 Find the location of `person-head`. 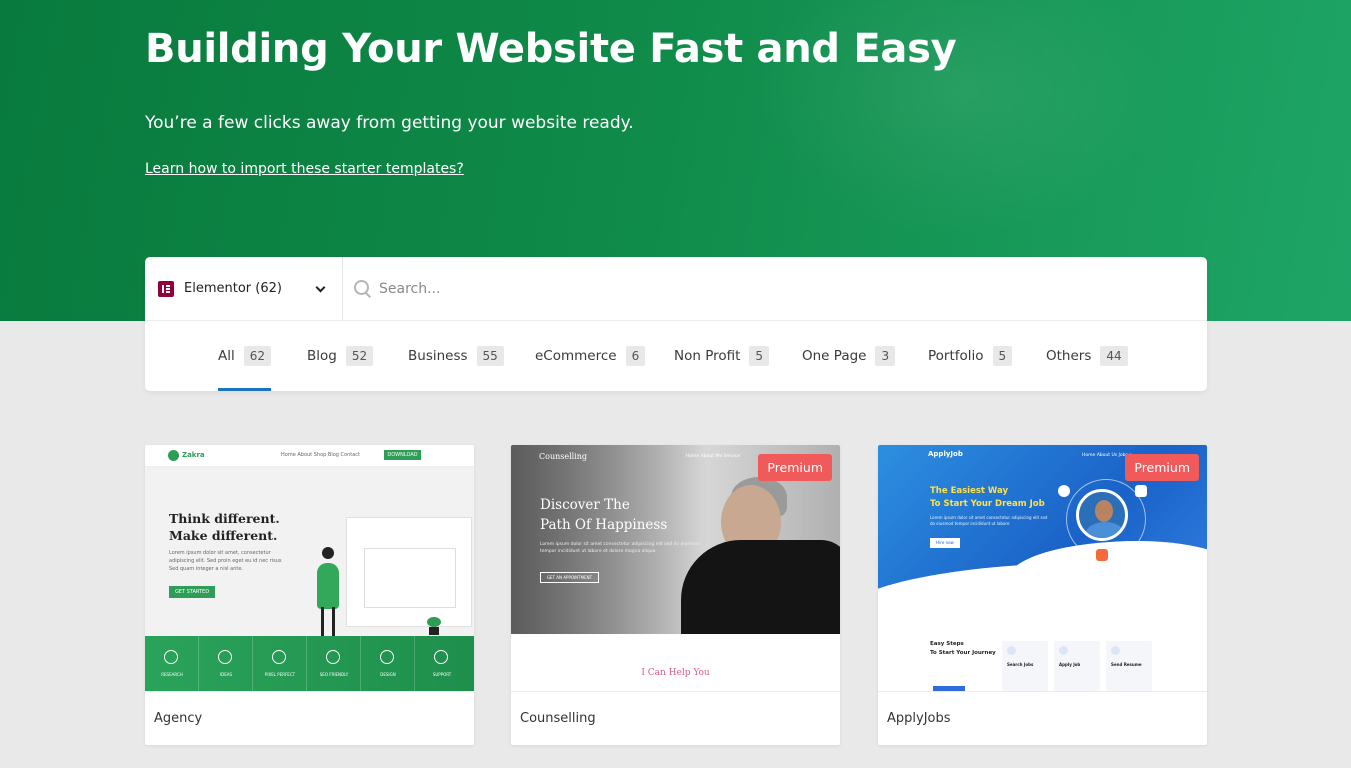

person-head is located at coordinates (328, 553).